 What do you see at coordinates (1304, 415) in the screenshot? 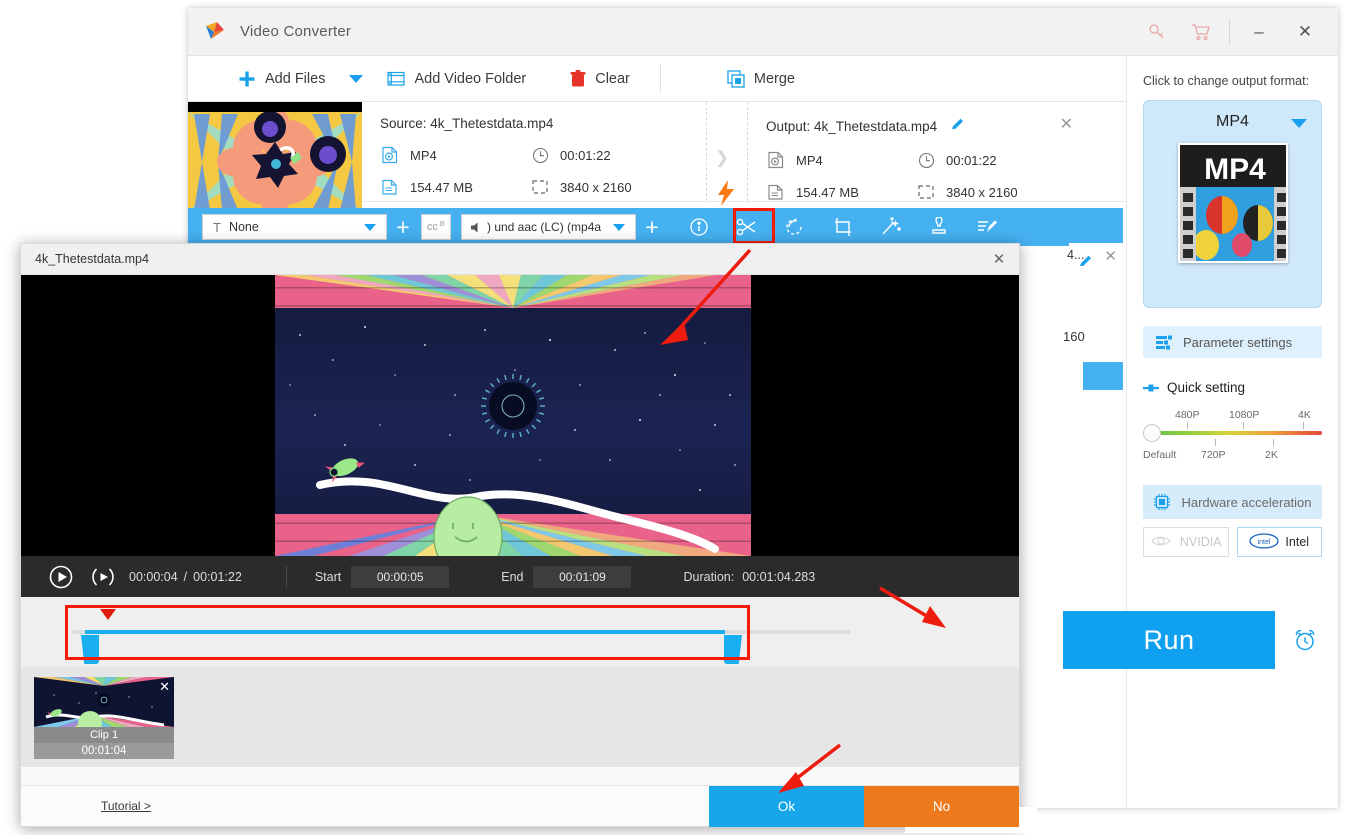
I see `quality-tick-4k: 4K` at bounding box center [1304, 415].